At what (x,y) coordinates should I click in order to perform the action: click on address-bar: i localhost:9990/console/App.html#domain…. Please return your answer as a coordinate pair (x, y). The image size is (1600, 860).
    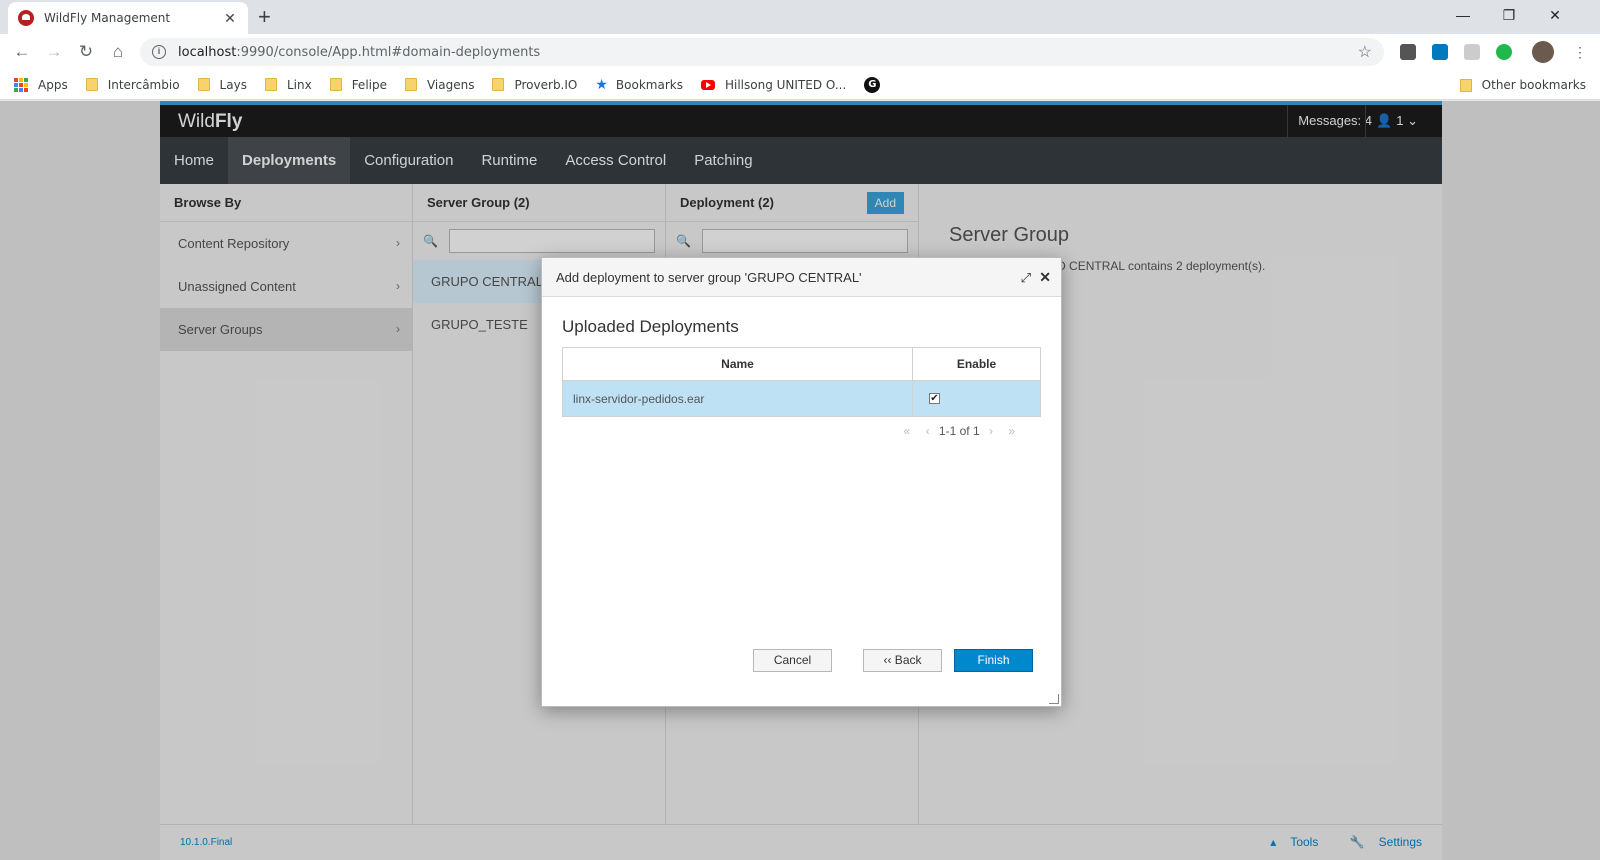
    Looking at the image, I should click on (762, 52).